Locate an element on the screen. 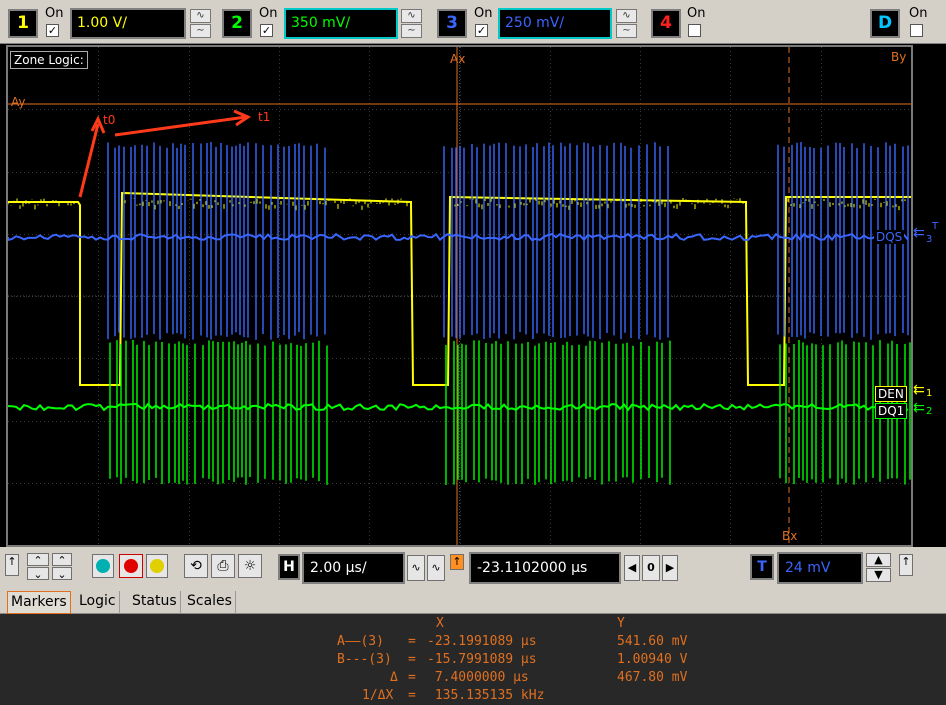 Image resolution: width=946 pixels, height=705 pixels. trigger-button: T is located at coordinates (762, 567).